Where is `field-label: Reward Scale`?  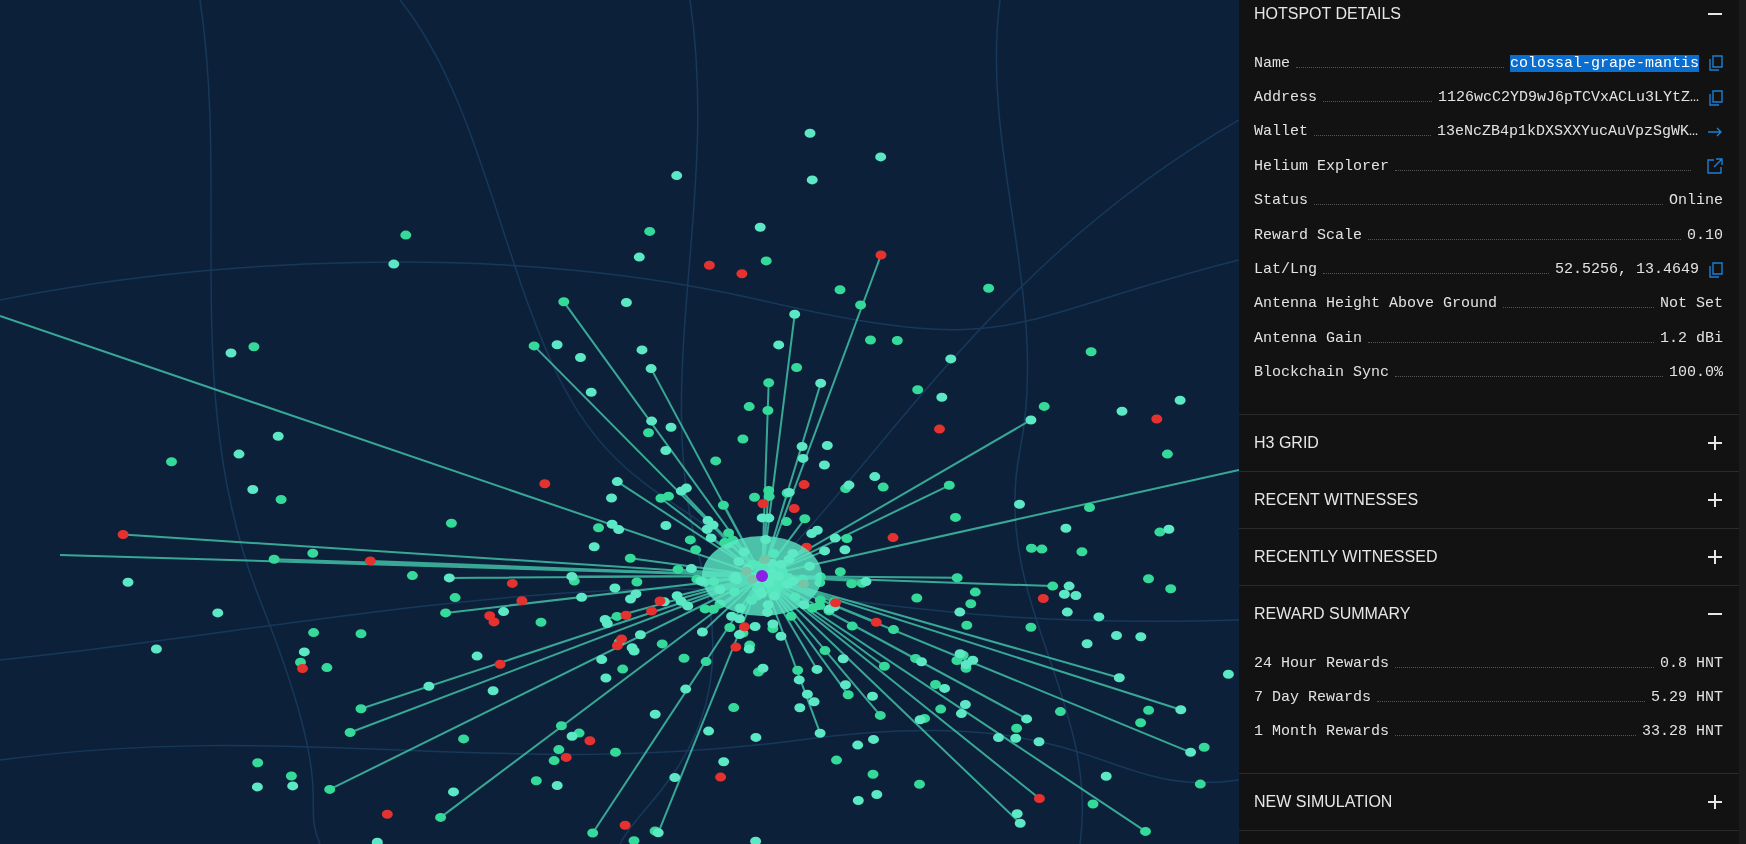 field-label: Reward Scale is located at coordinates (1308, 235).